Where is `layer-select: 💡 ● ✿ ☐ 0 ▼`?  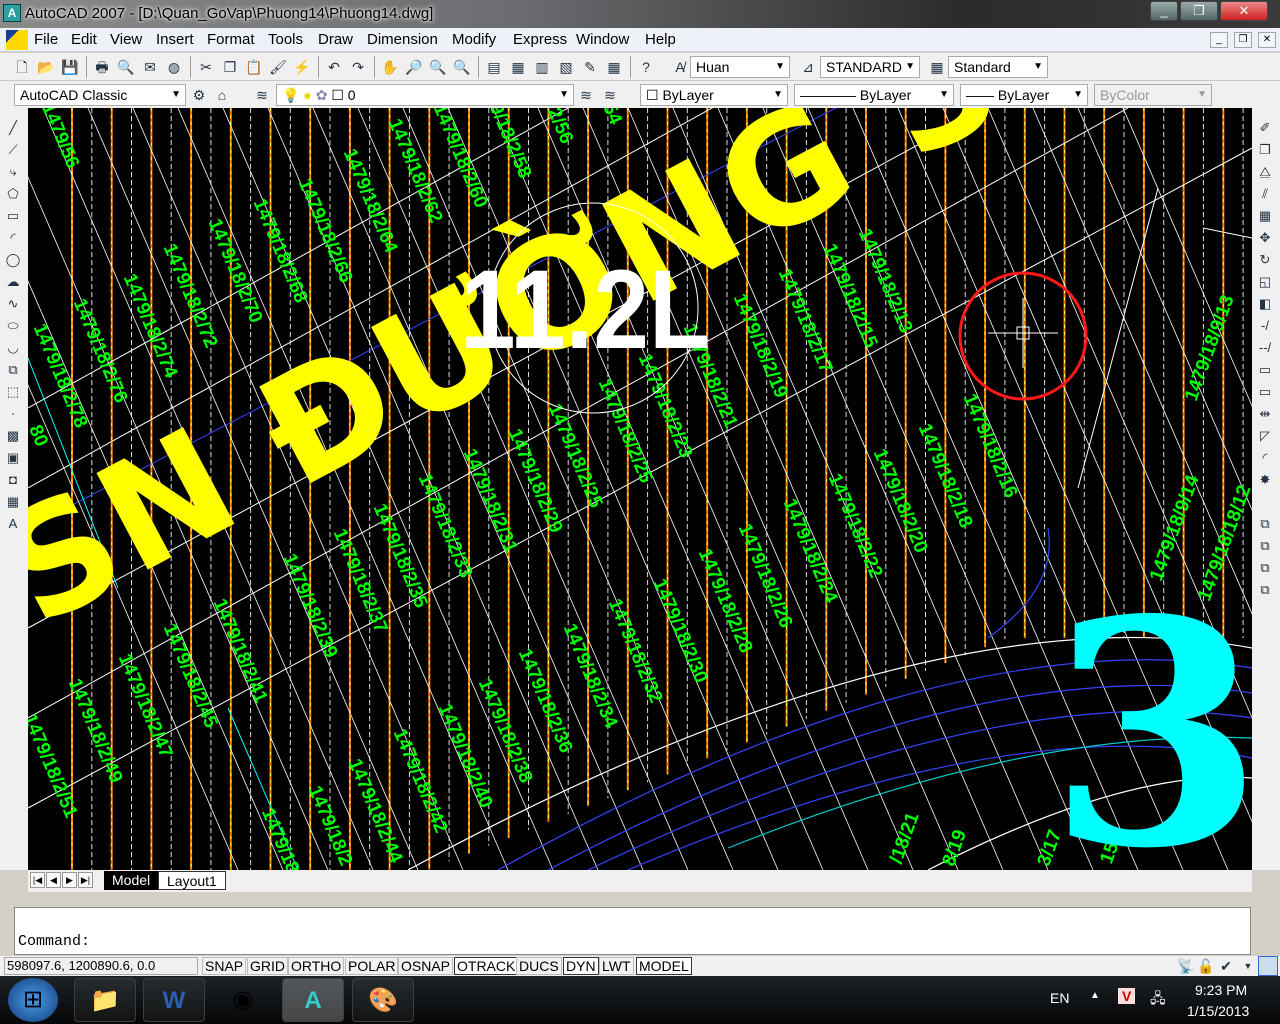 layer-select: 💡 ● ✿ ☐ 0 ▼ is located at coordinates (425, 95).